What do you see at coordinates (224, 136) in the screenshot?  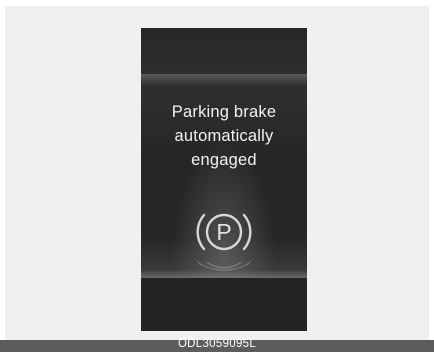 I see `message-line-2: automatically` at bounding box center [224, 136].